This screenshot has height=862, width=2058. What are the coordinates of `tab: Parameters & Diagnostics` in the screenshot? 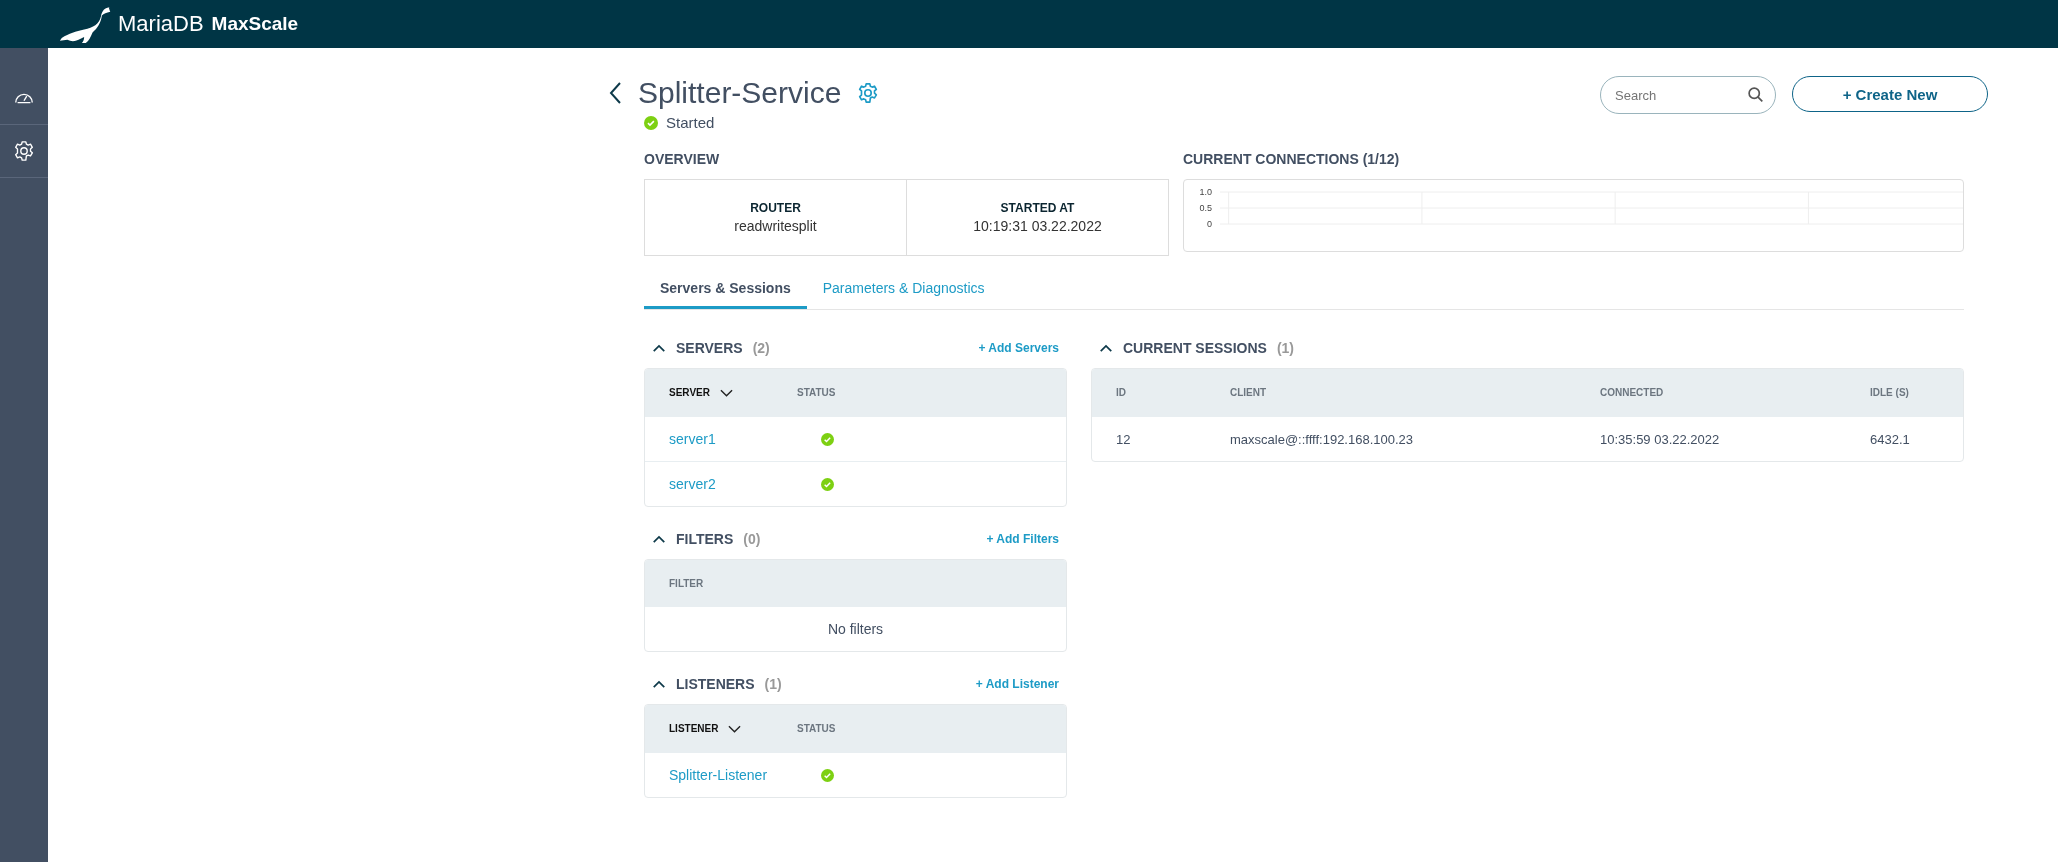 It's located at (903, 289).